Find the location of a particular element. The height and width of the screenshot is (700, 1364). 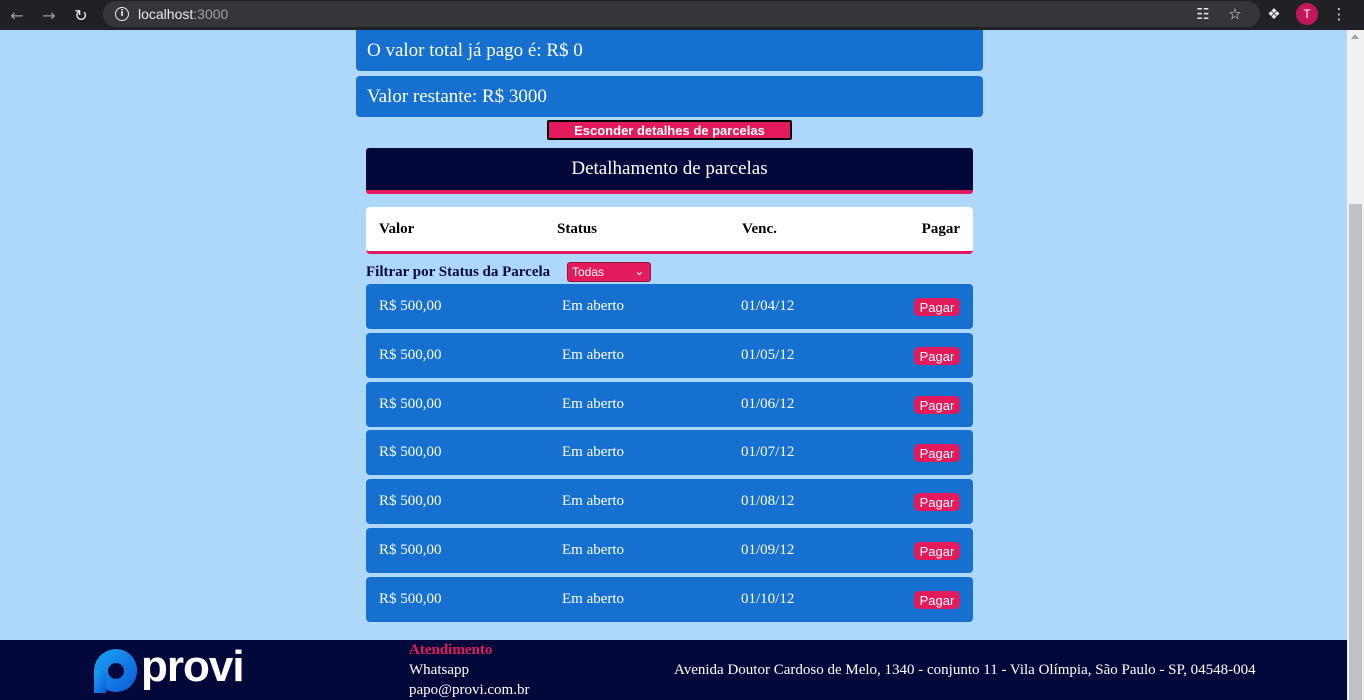

page-scrollbar is located at coordinates (1355, 365).